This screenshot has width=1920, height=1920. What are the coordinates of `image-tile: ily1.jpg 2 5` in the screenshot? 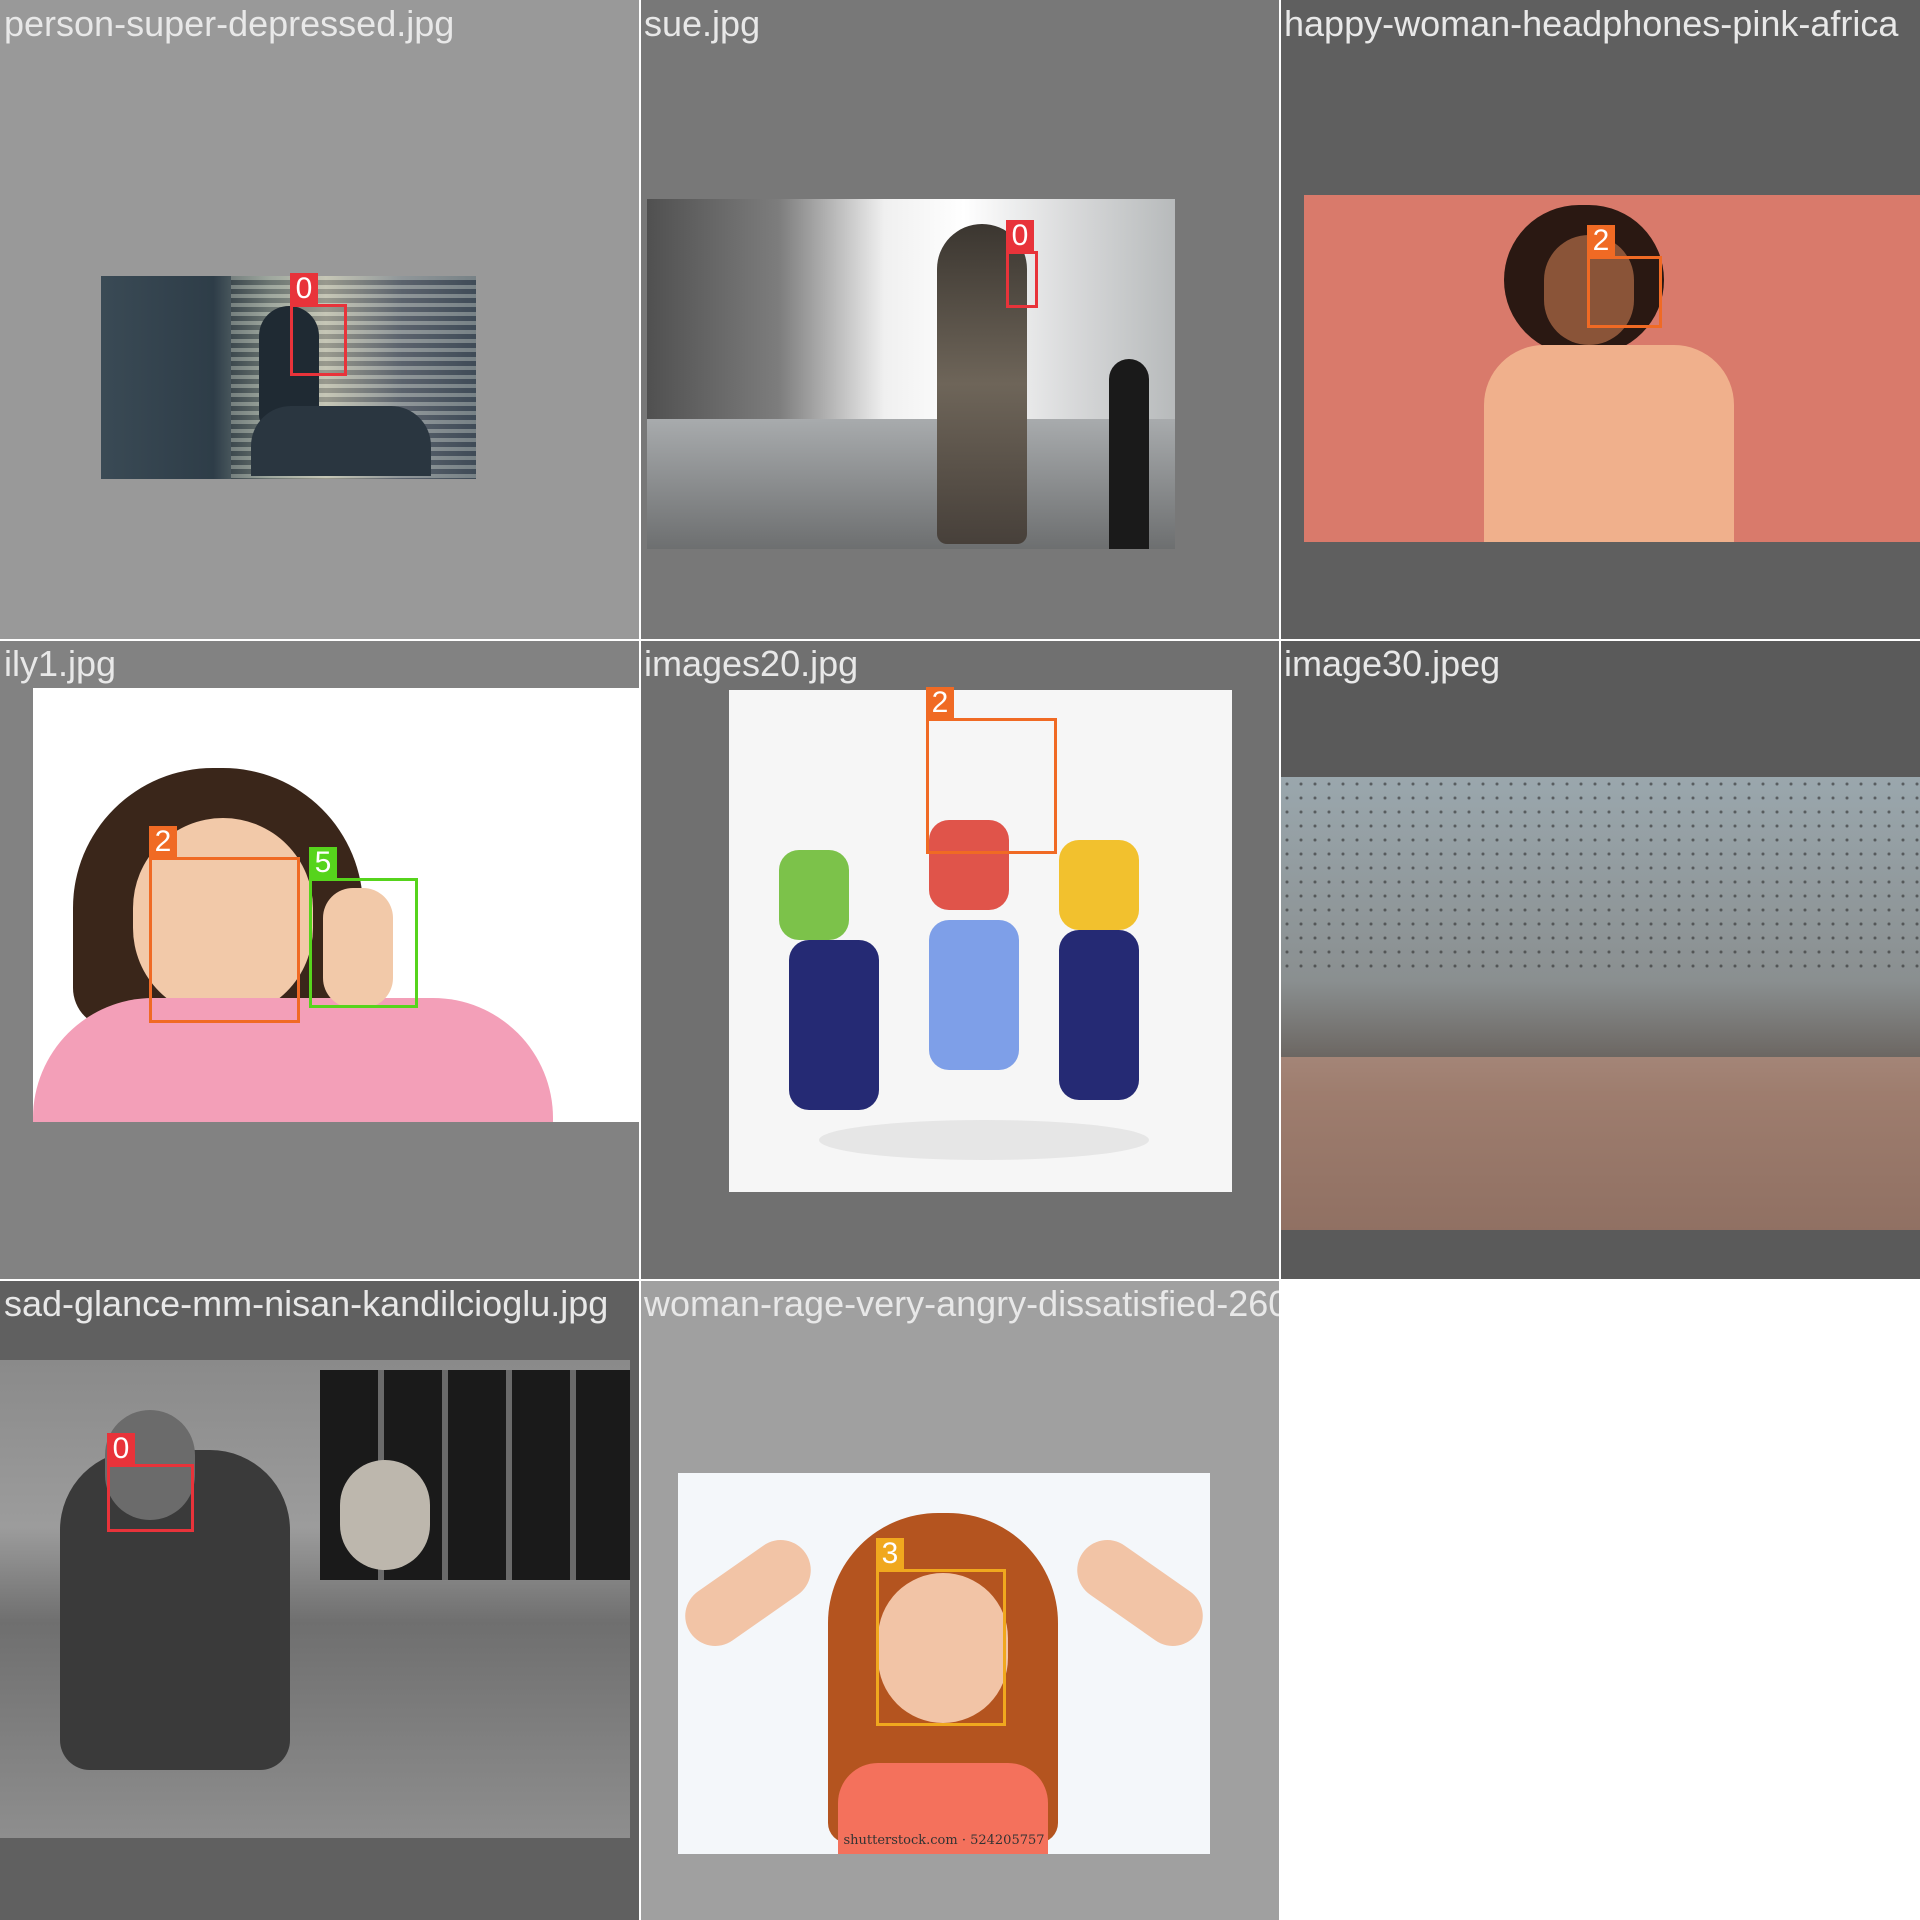 It's located at (320, 960).